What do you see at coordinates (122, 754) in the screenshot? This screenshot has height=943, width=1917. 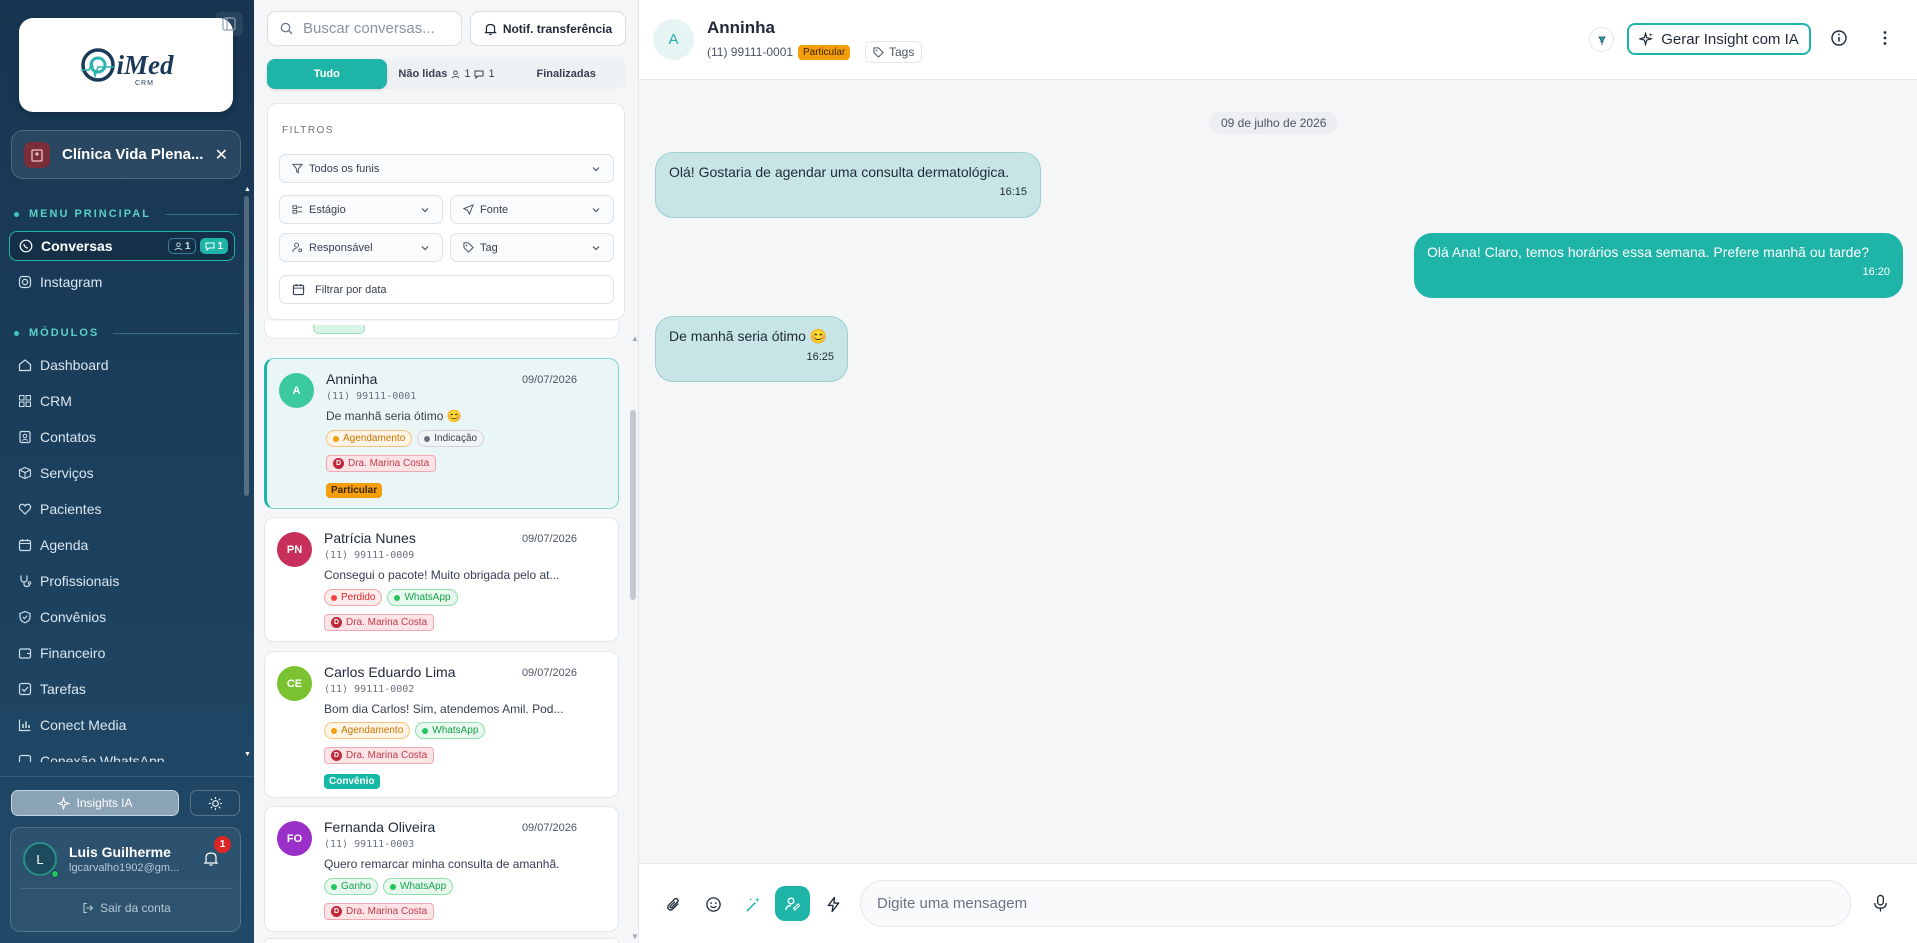 I see `sidebar-item-conexao-whatsapp: Conexão WhatsApp` at bounding box center [122, 754].